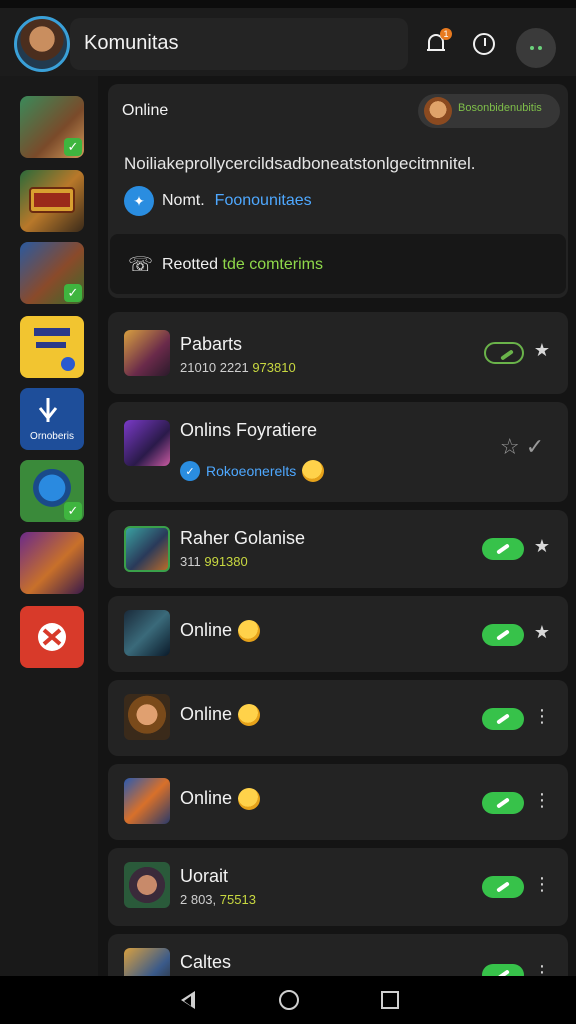 This screenshot has width=576, height=1024. Describe the element at coordinates (131, 43) in the screenshot. I see `page-title: Komunitas` at that location.